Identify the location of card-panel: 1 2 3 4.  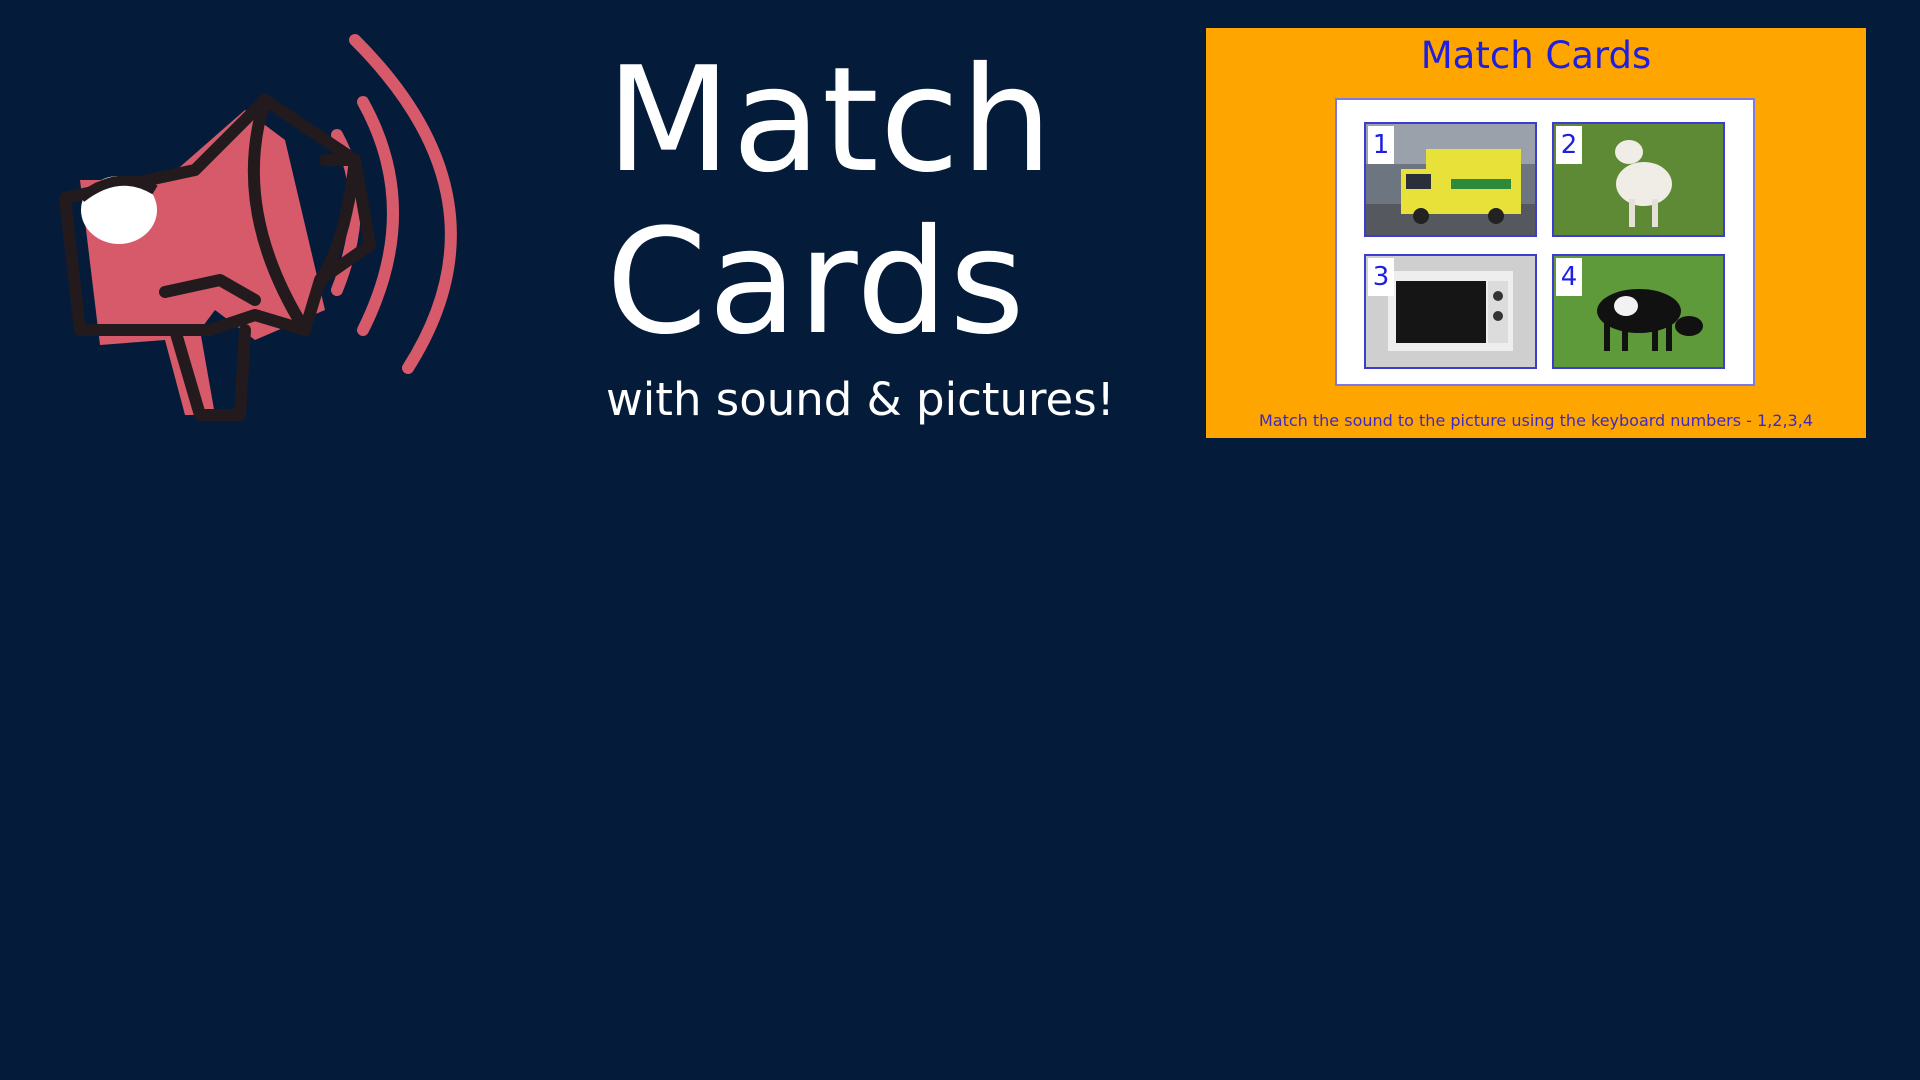
(1545, 242).